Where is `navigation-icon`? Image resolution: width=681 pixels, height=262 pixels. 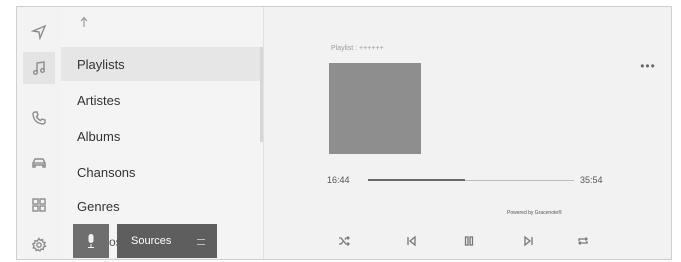 navigation-icon is located at coordinates (39, 32).